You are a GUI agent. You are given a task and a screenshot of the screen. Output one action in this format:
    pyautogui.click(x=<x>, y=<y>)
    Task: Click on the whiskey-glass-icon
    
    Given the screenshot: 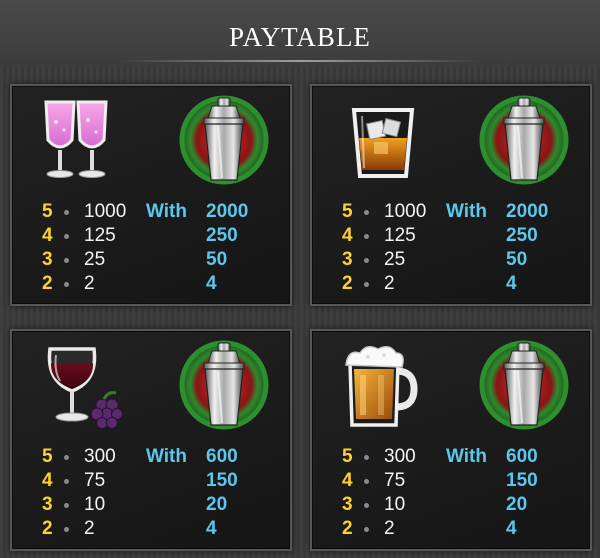 What is the action you would take?
    pyautogui.click(x=383, y=143)
    